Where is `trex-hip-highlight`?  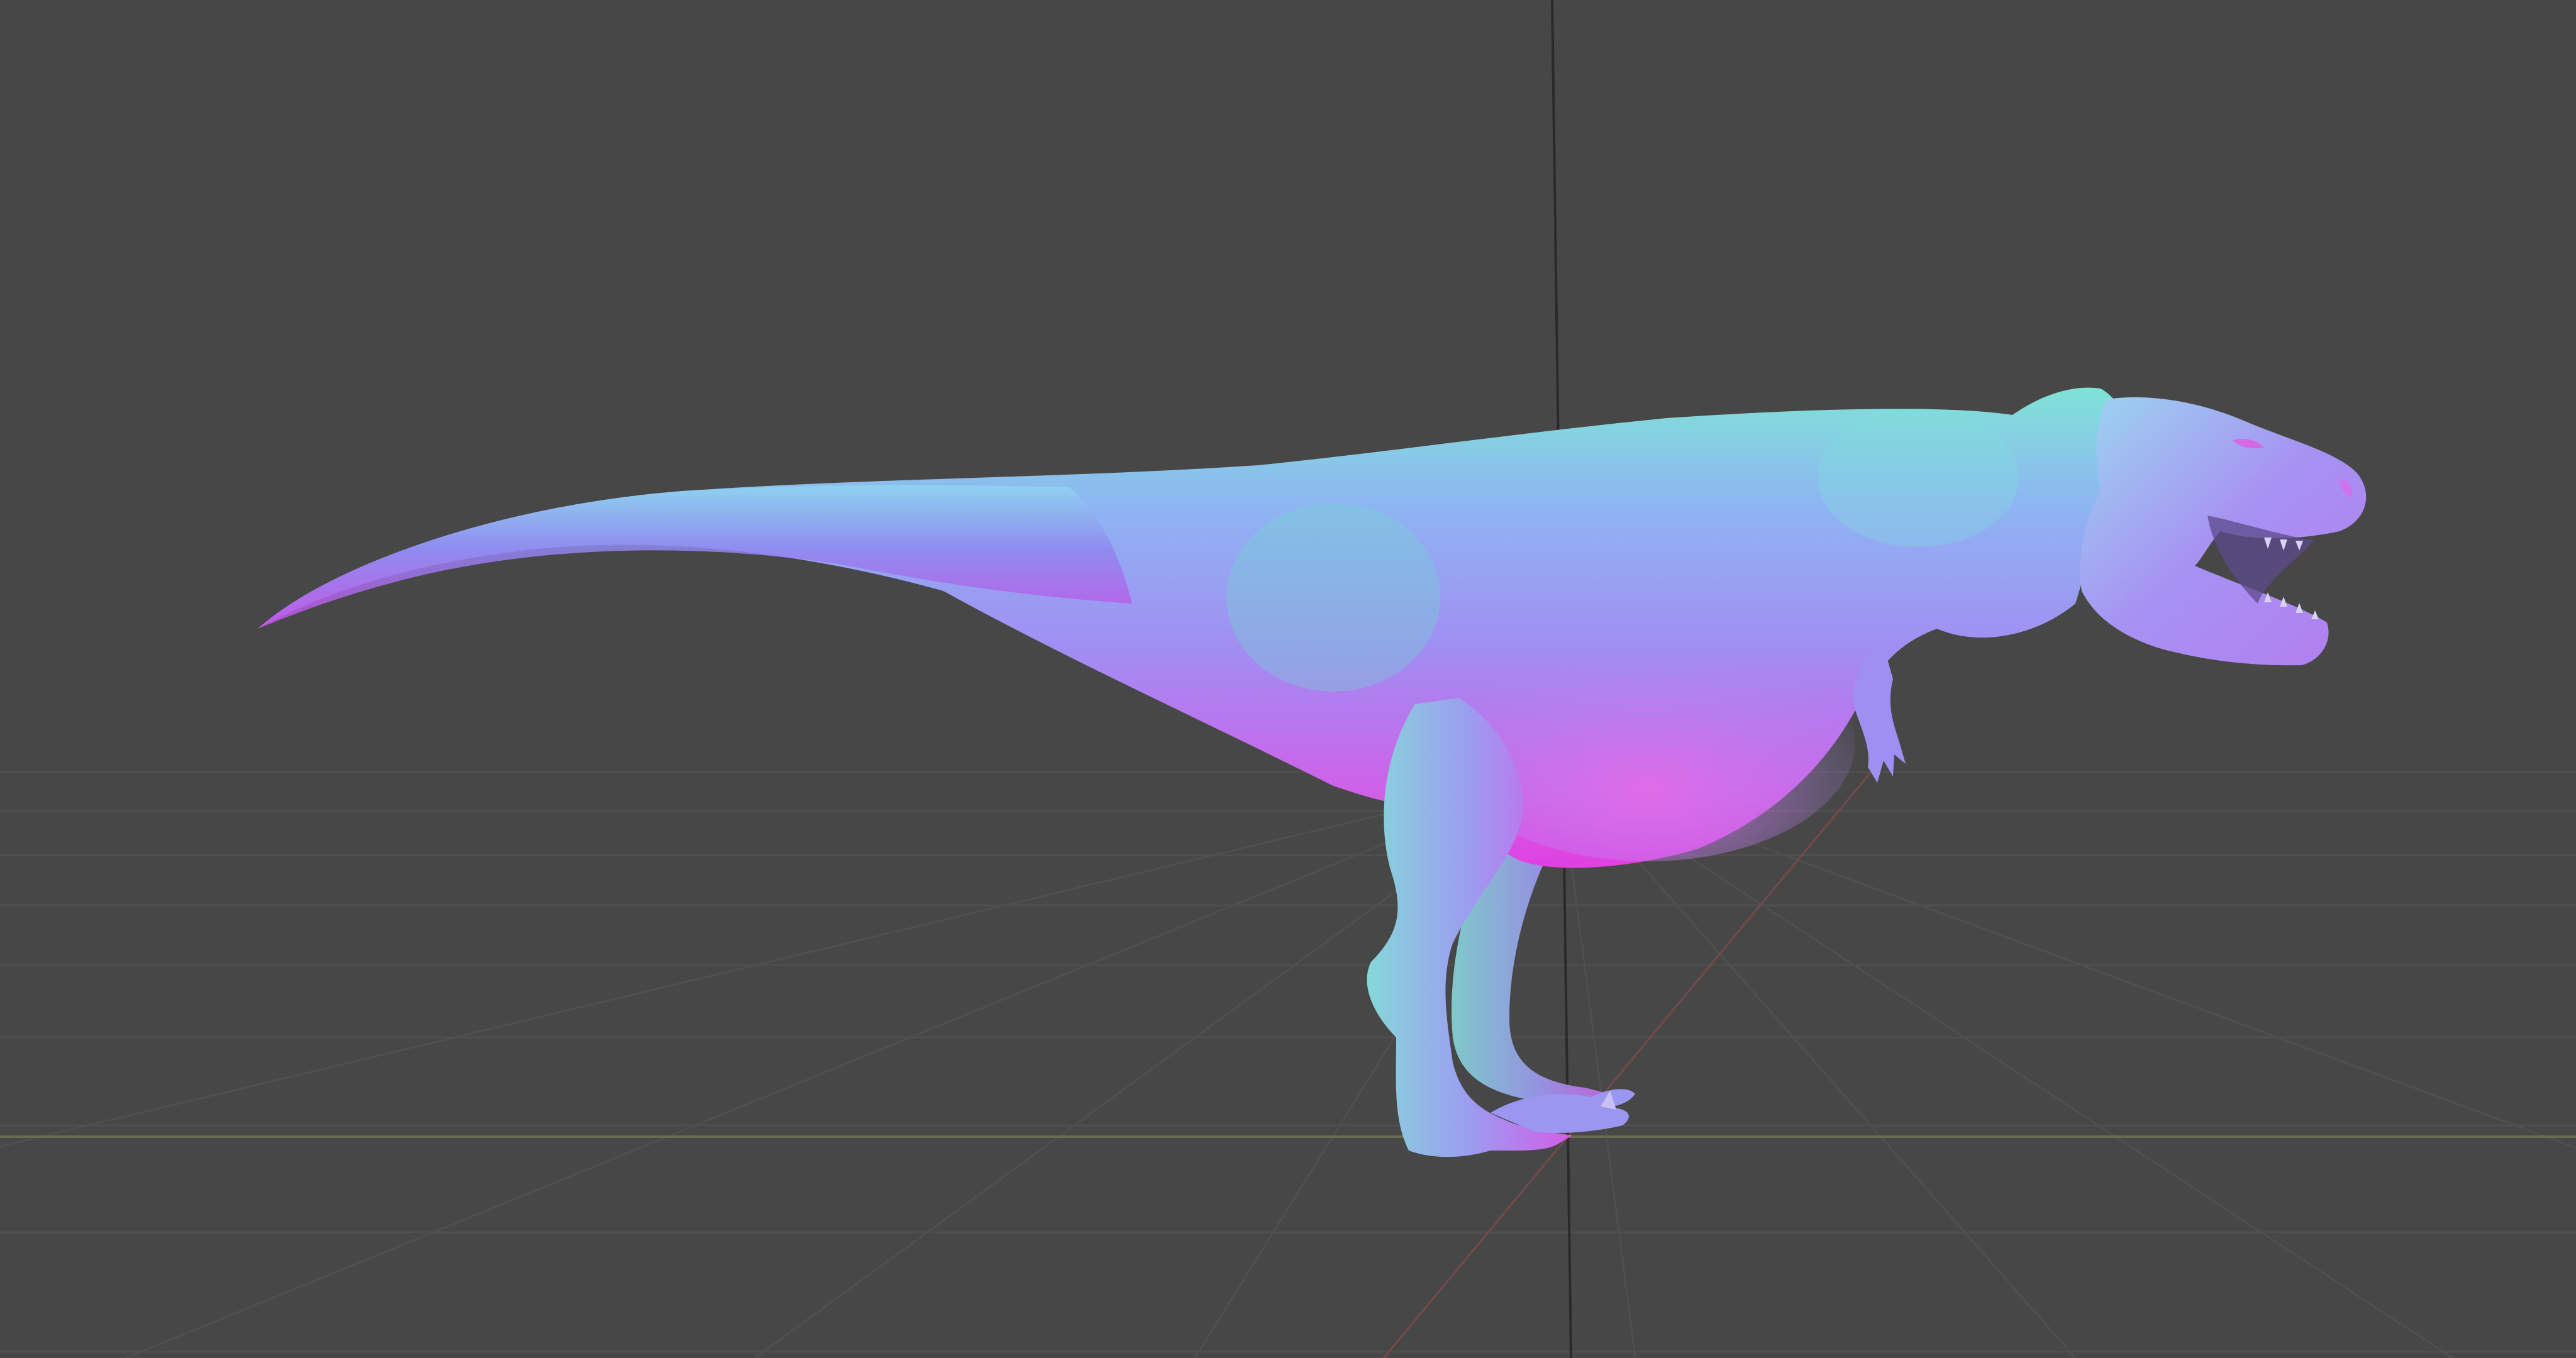 trex-hip-highlight is located at coordinates (1333, 597).